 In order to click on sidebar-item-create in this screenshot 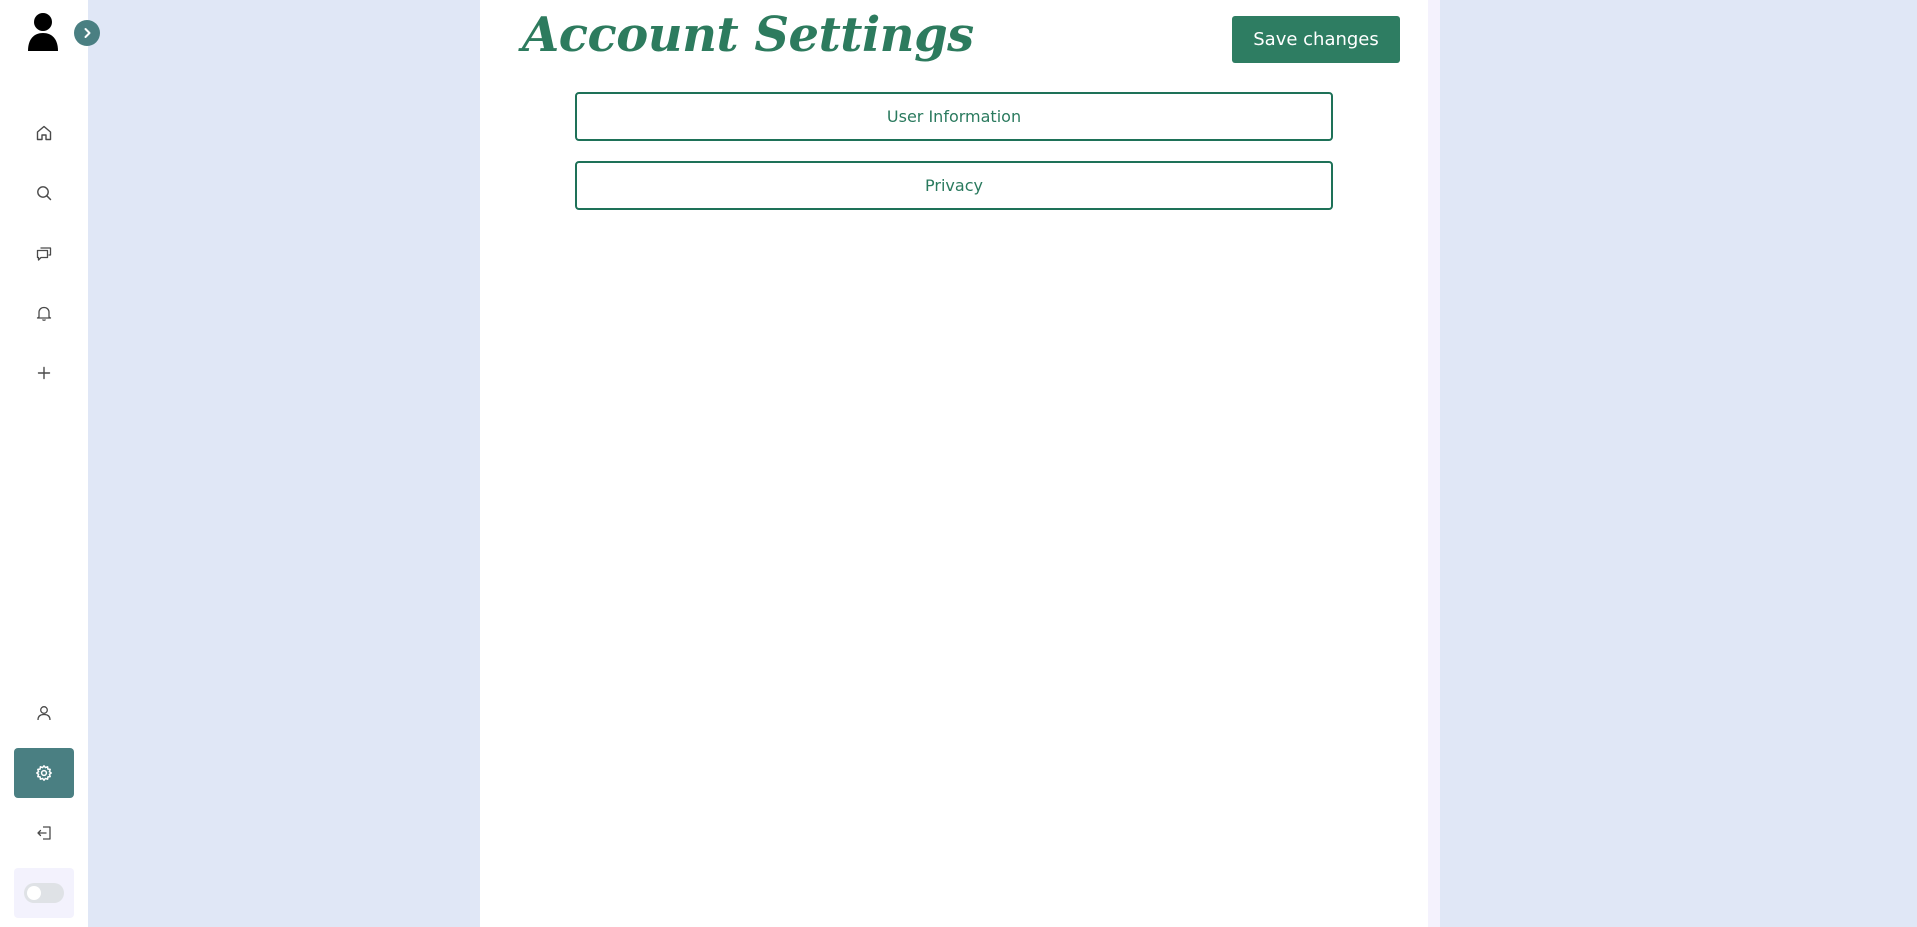, I will do `click(44, 373)`.